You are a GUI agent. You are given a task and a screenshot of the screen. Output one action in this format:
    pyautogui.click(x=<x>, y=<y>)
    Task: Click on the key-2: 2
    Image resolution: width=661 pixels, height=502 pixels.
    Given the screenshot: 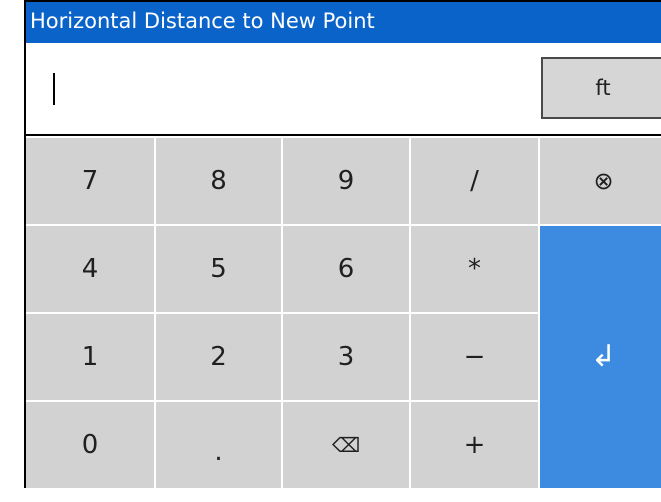 What is the action you would take?
    pyautogui.click(x=218, y=357)
    